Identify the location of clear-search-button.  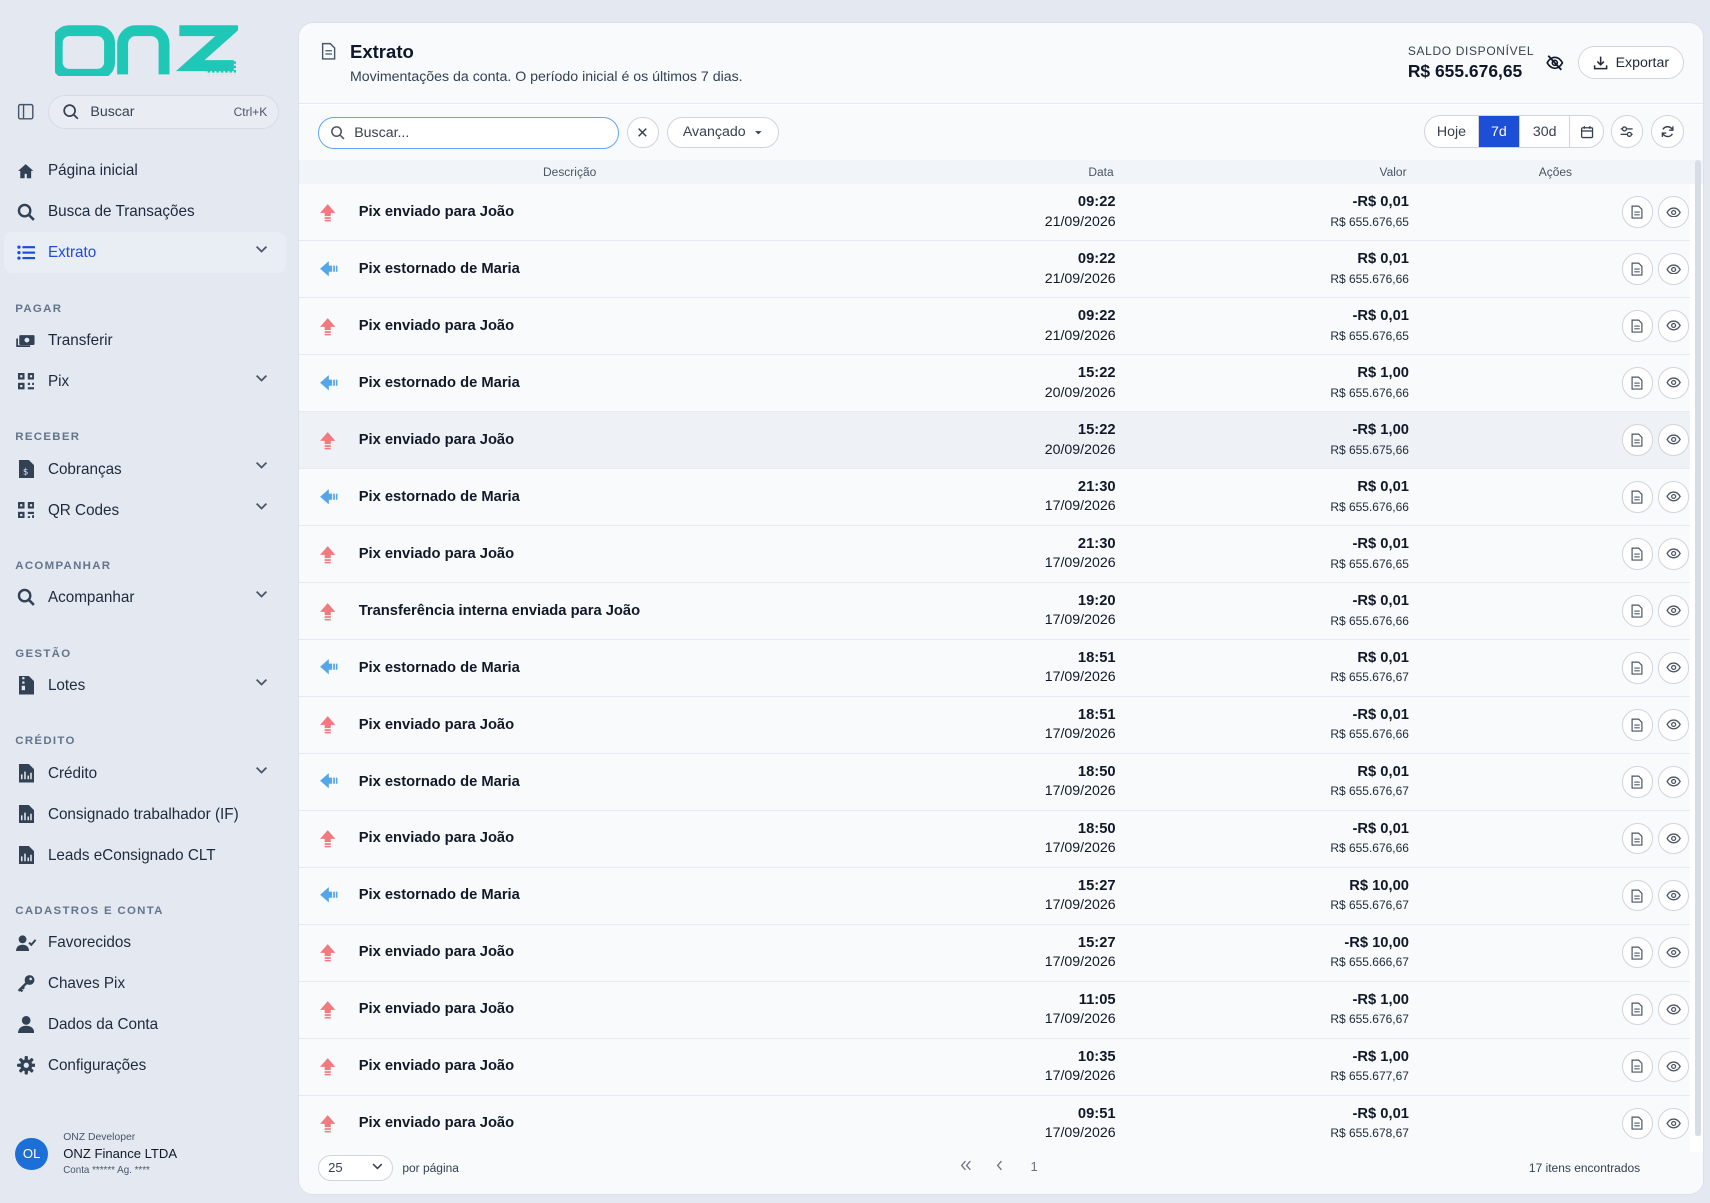
(642, 132).